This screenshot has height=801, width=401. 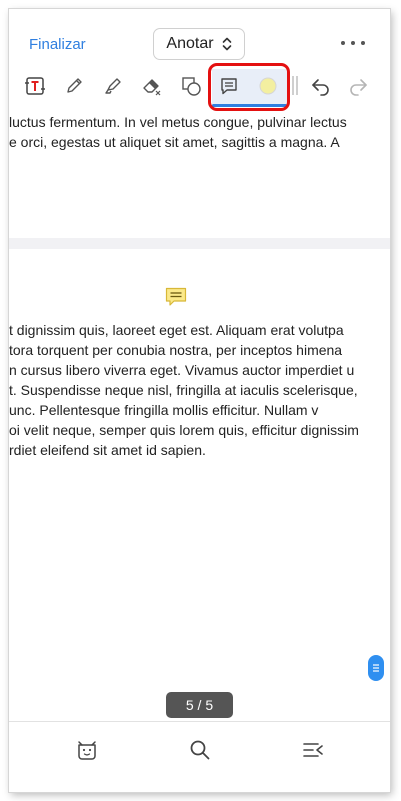 What do you see at coordinates (295, 85) in the screenshot?
I see `toolbar-divider` at bounding box center [295, 85].